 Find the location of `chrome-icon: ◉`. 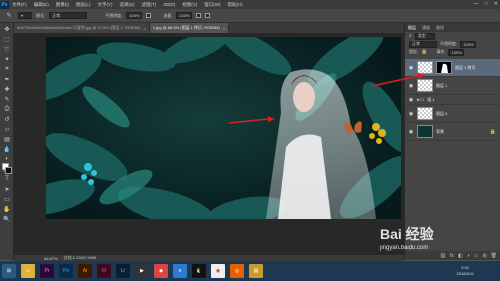

chrome-icon: ◉ is located at coordinates (218, 271).